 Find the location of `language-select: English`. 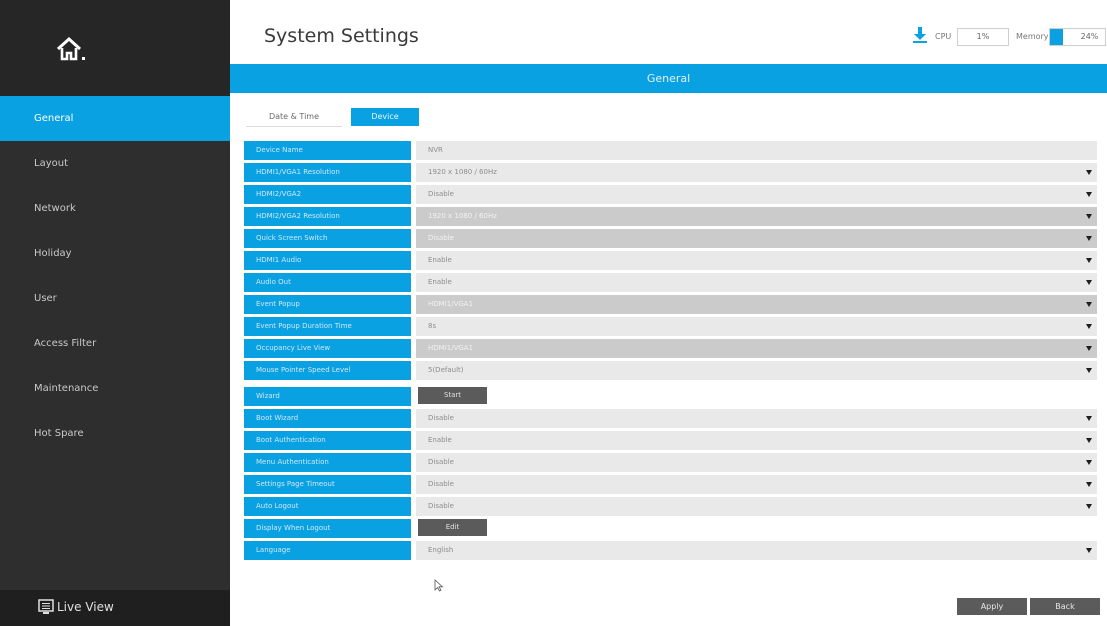

language-select: English is located at coordinates (756, 550).